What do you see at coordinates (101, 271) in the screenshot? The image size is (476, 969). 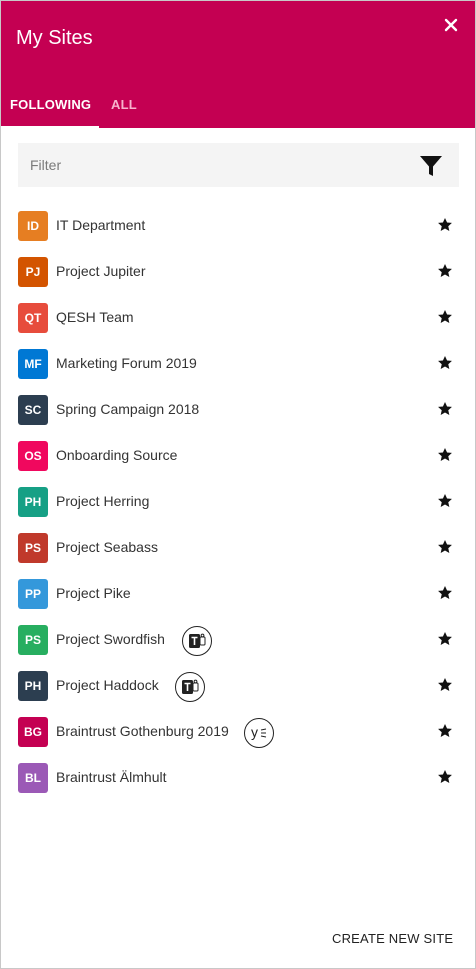 I see `site-name: Project Jupiter` at bounding box center [101, 271].